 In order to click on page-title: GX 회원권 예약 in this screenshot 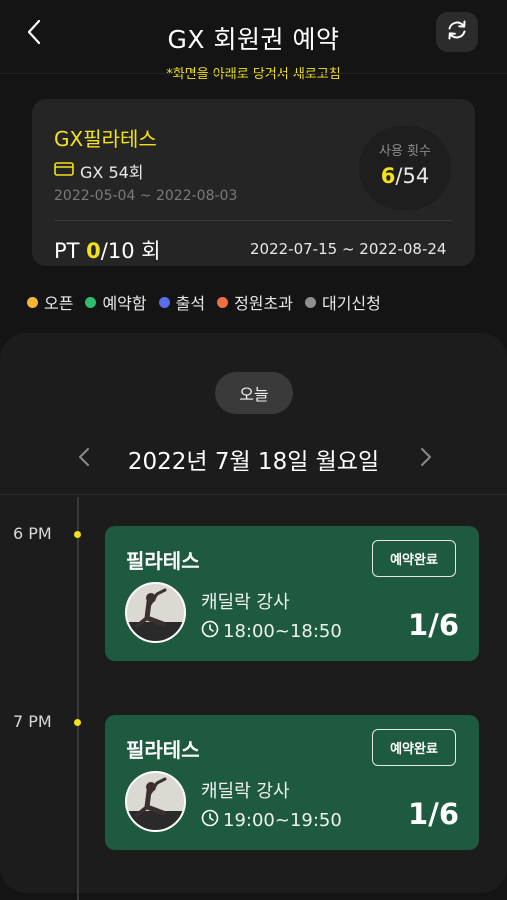, I will do `click(253, 39)`.